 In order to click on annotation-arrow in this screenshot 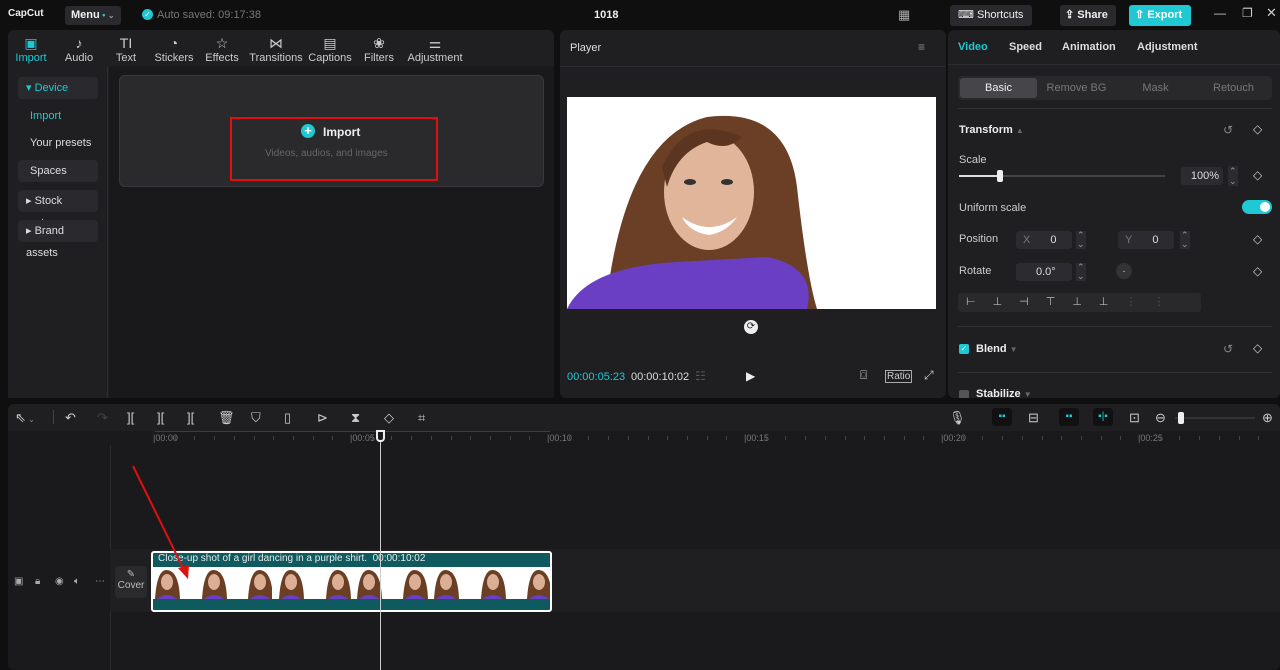, I will do `click(160, 522)`.